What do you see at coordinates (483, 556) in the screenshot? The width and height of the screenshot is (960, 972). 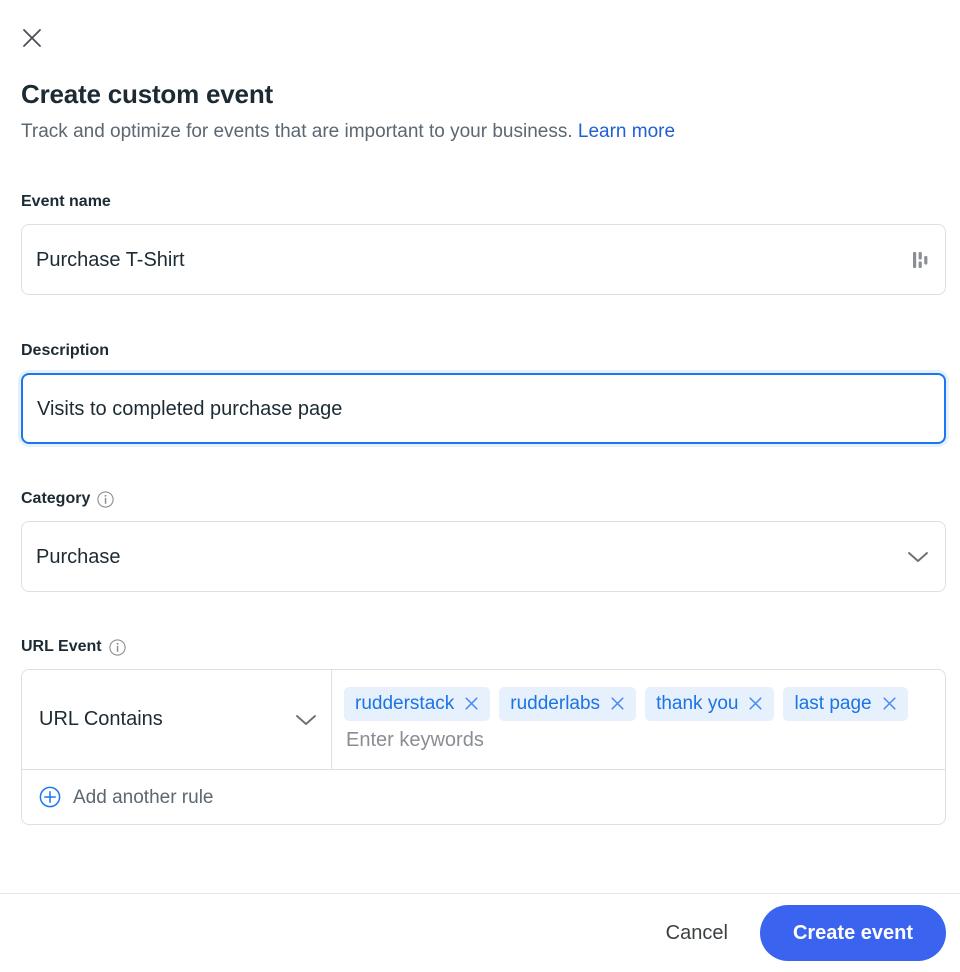 I see `category-select: Purchase` at bounding box center [483, 556].